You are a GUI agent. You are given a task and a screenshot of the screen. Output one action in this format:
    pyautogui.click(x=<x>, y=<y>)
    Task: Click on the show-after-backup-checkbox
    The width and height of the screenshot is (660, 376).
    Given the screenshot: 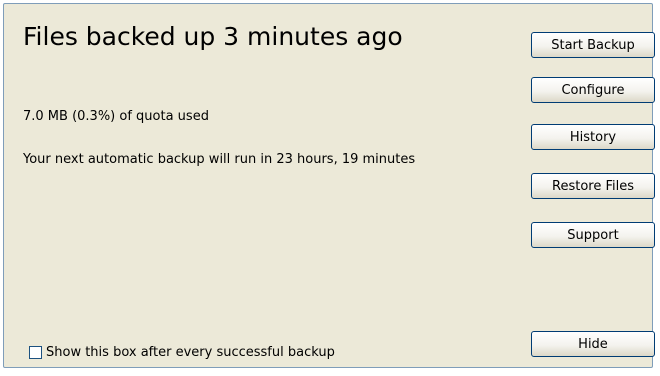 What is the action you would take?
    pyautogui.click(x=35, y=352)
    